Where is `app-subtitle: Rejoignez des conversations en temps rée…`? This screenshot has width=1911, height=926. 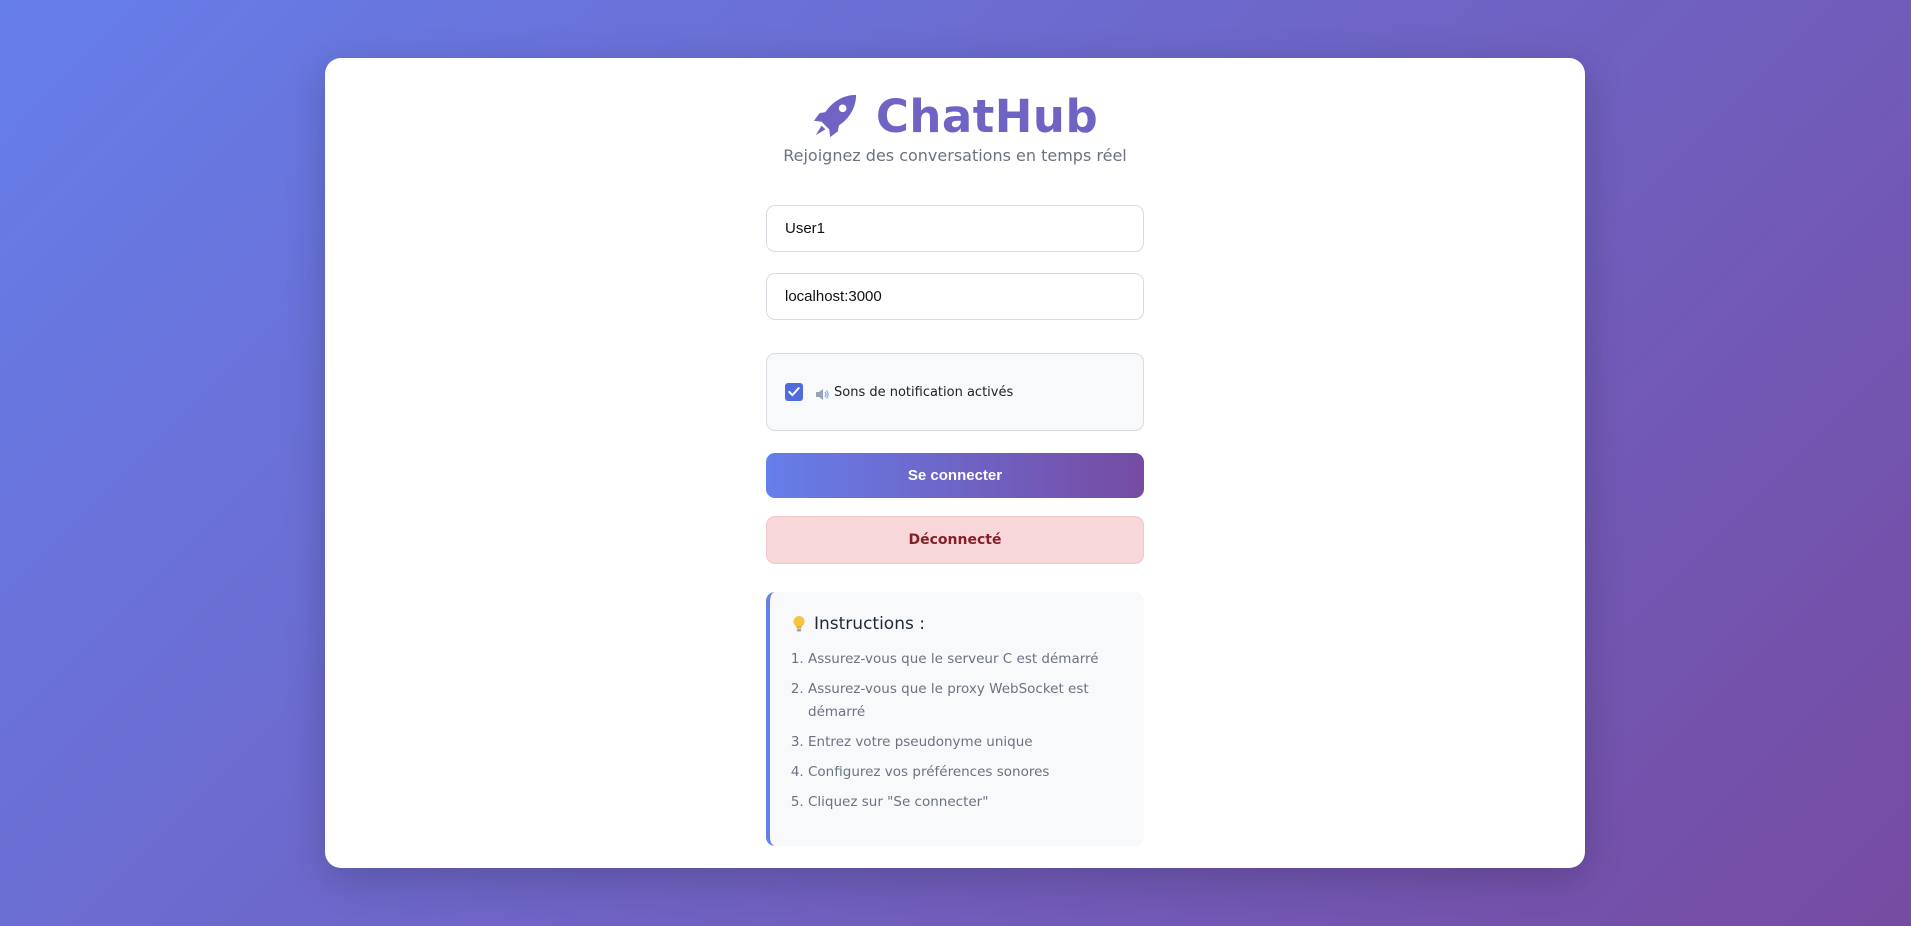
app-subtitle: Rejoignez des conversations en temps rée… is located at coordinates (955, 155).